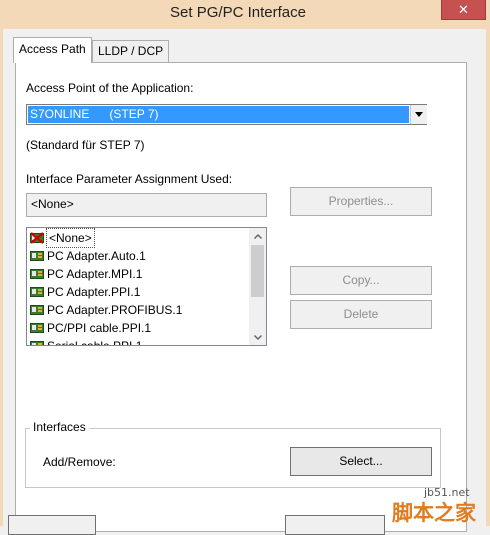 This screenshot has height=535, width=490. I want to click on tab-access-path: Access Path, so click(52, 50).